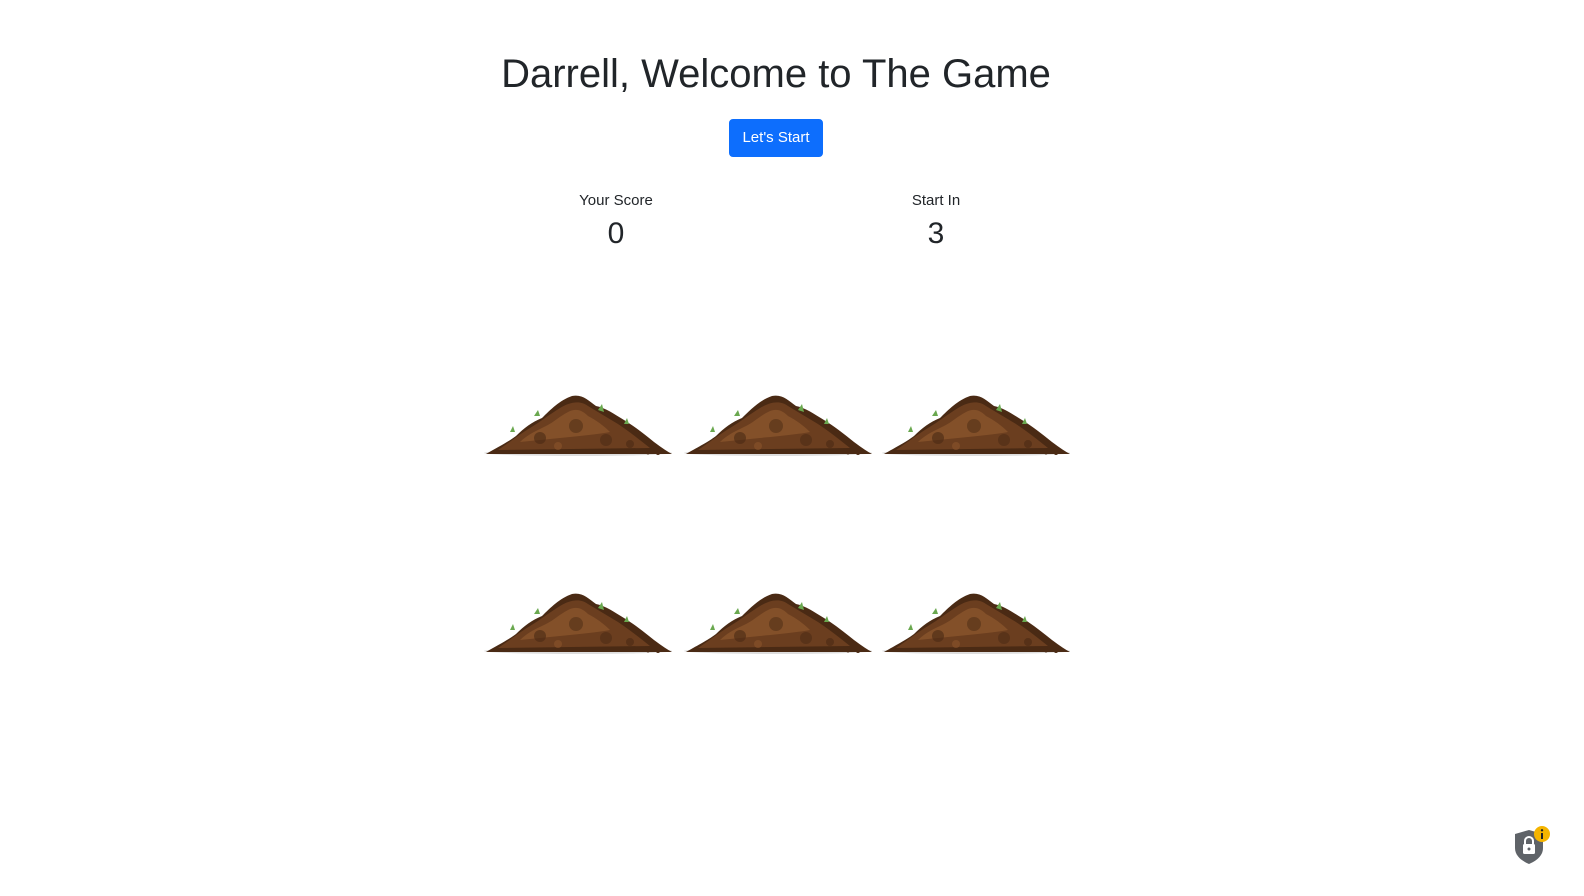 The image size is (1584, 896). I want to click on score-value: 0, so click(616, 233).